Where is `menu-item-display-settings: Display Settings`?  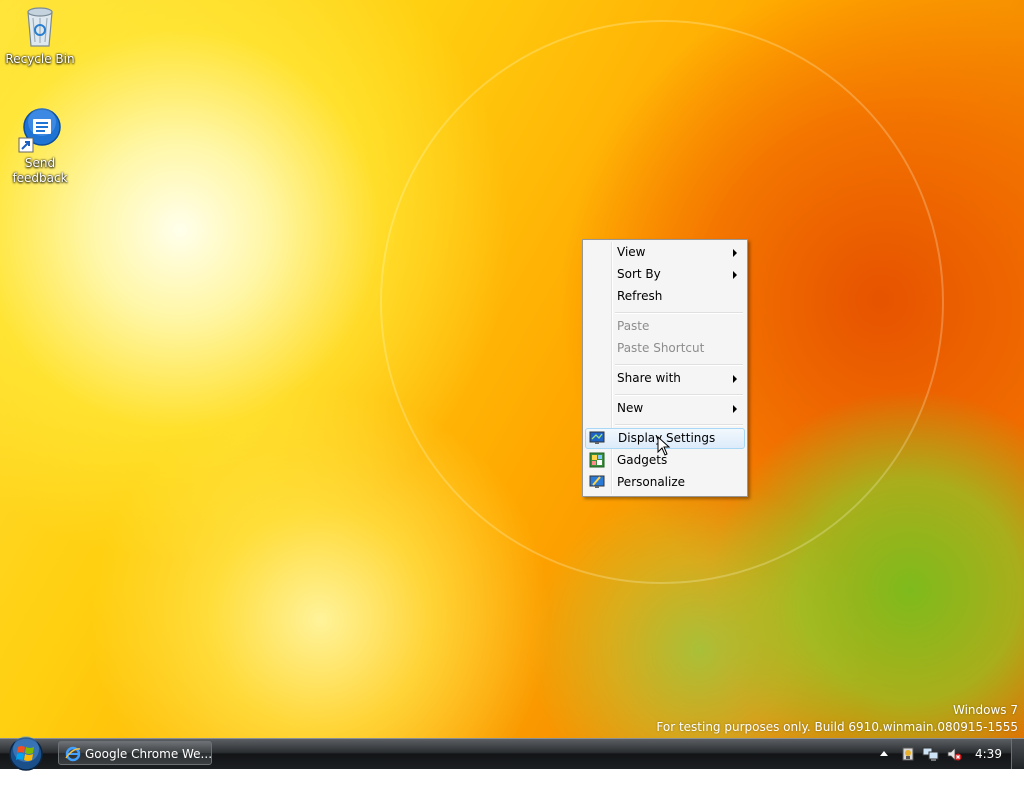
menu-item-display-settings: Display Settings is located at coordinates (665, 438).